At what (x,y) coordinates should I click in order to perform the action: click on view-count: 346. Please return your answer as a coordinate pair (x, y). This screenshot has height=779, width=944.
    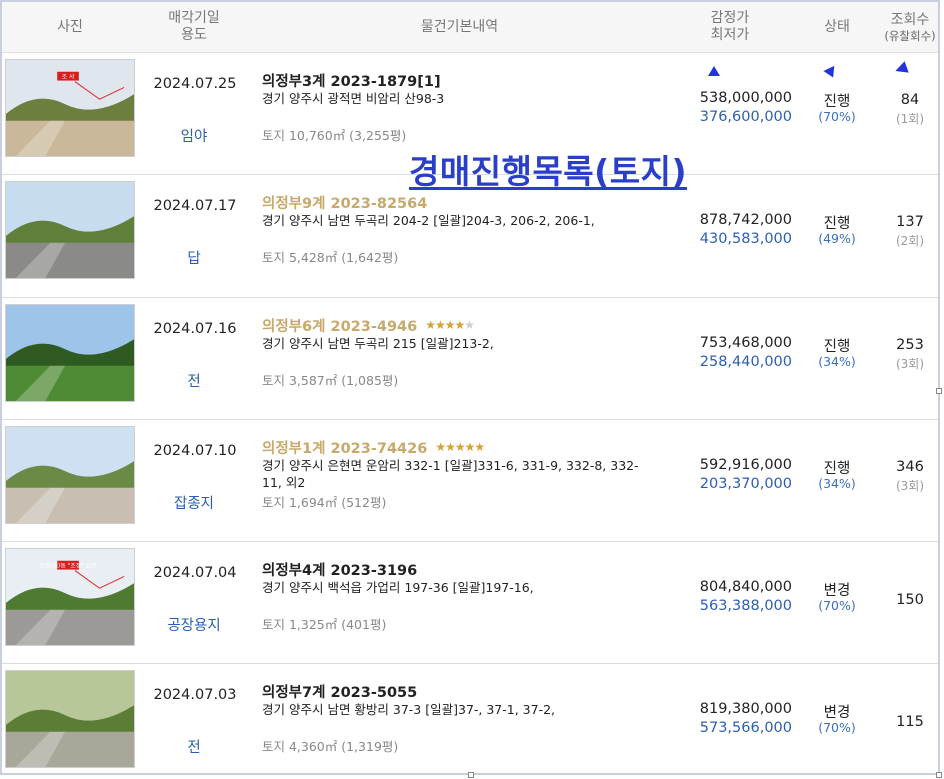
    Looking at the image, I should click on (910, 466).